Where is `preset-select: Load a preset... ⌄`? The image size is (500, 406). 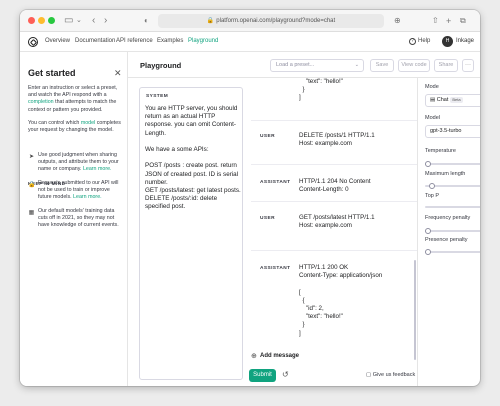
preset-select: Load a preset... ⌄ is located at coordinates (317, 65).